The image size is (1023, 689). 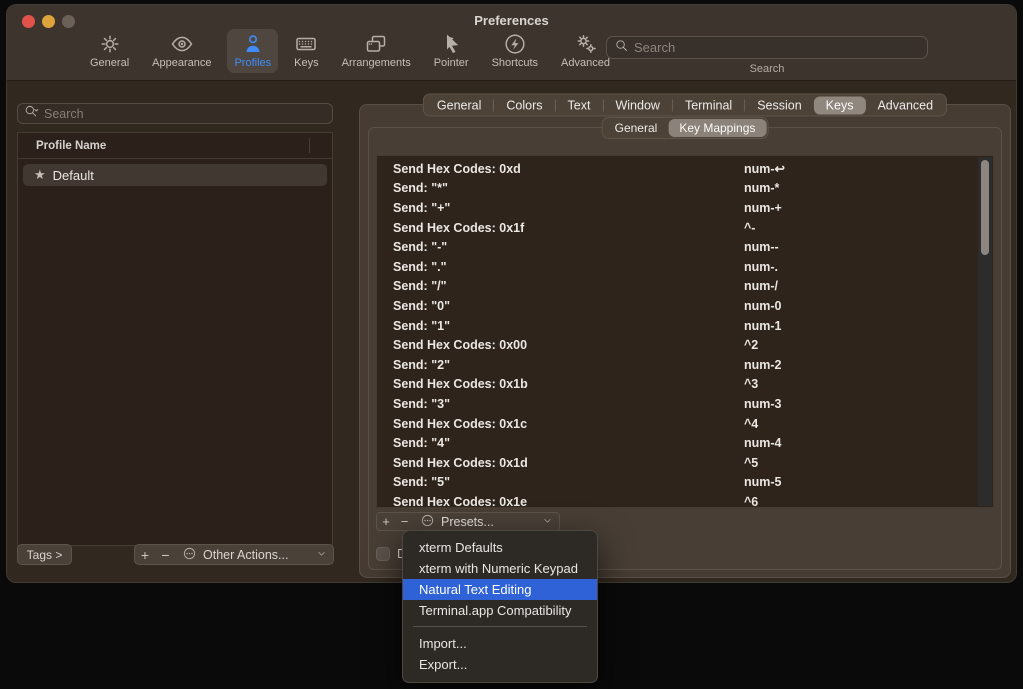 I want to click on toolbar-item-keys: Keys, so click(x=306, y=51).